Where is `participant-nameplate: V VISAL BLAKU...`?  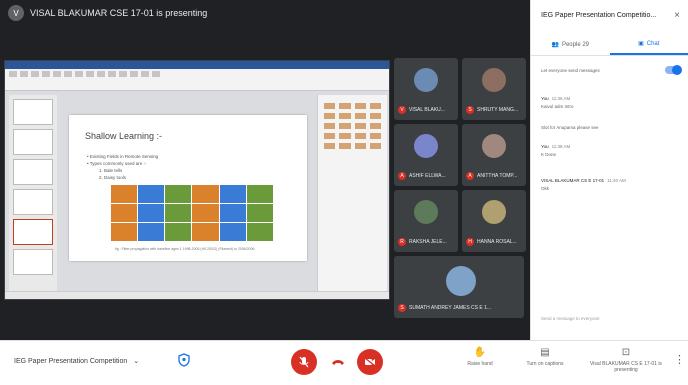 participant-nameplate: V VISAL BLAKU... is located at coordinates (421, 110).